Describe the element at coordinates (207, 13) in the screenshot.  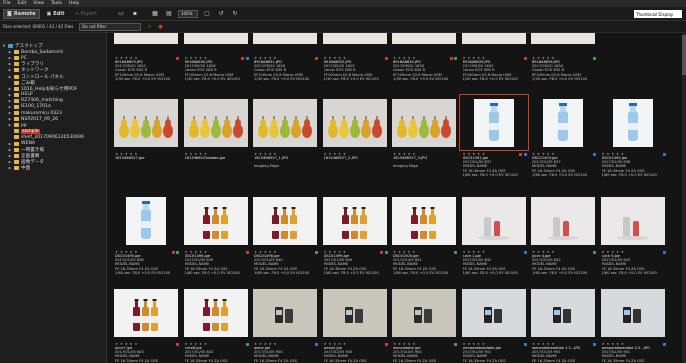
I see `fit-icon: ▢` at that location.